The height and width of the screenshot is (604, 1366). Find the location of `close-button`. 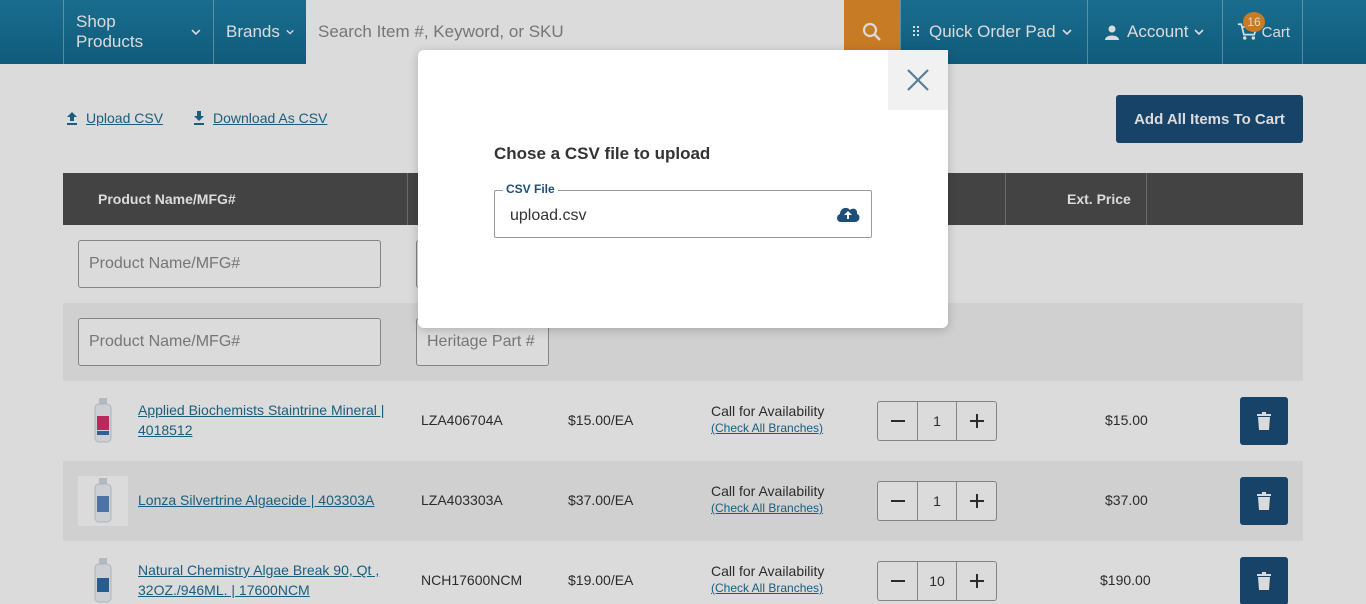

close-button is located at coordinates (918, 80).